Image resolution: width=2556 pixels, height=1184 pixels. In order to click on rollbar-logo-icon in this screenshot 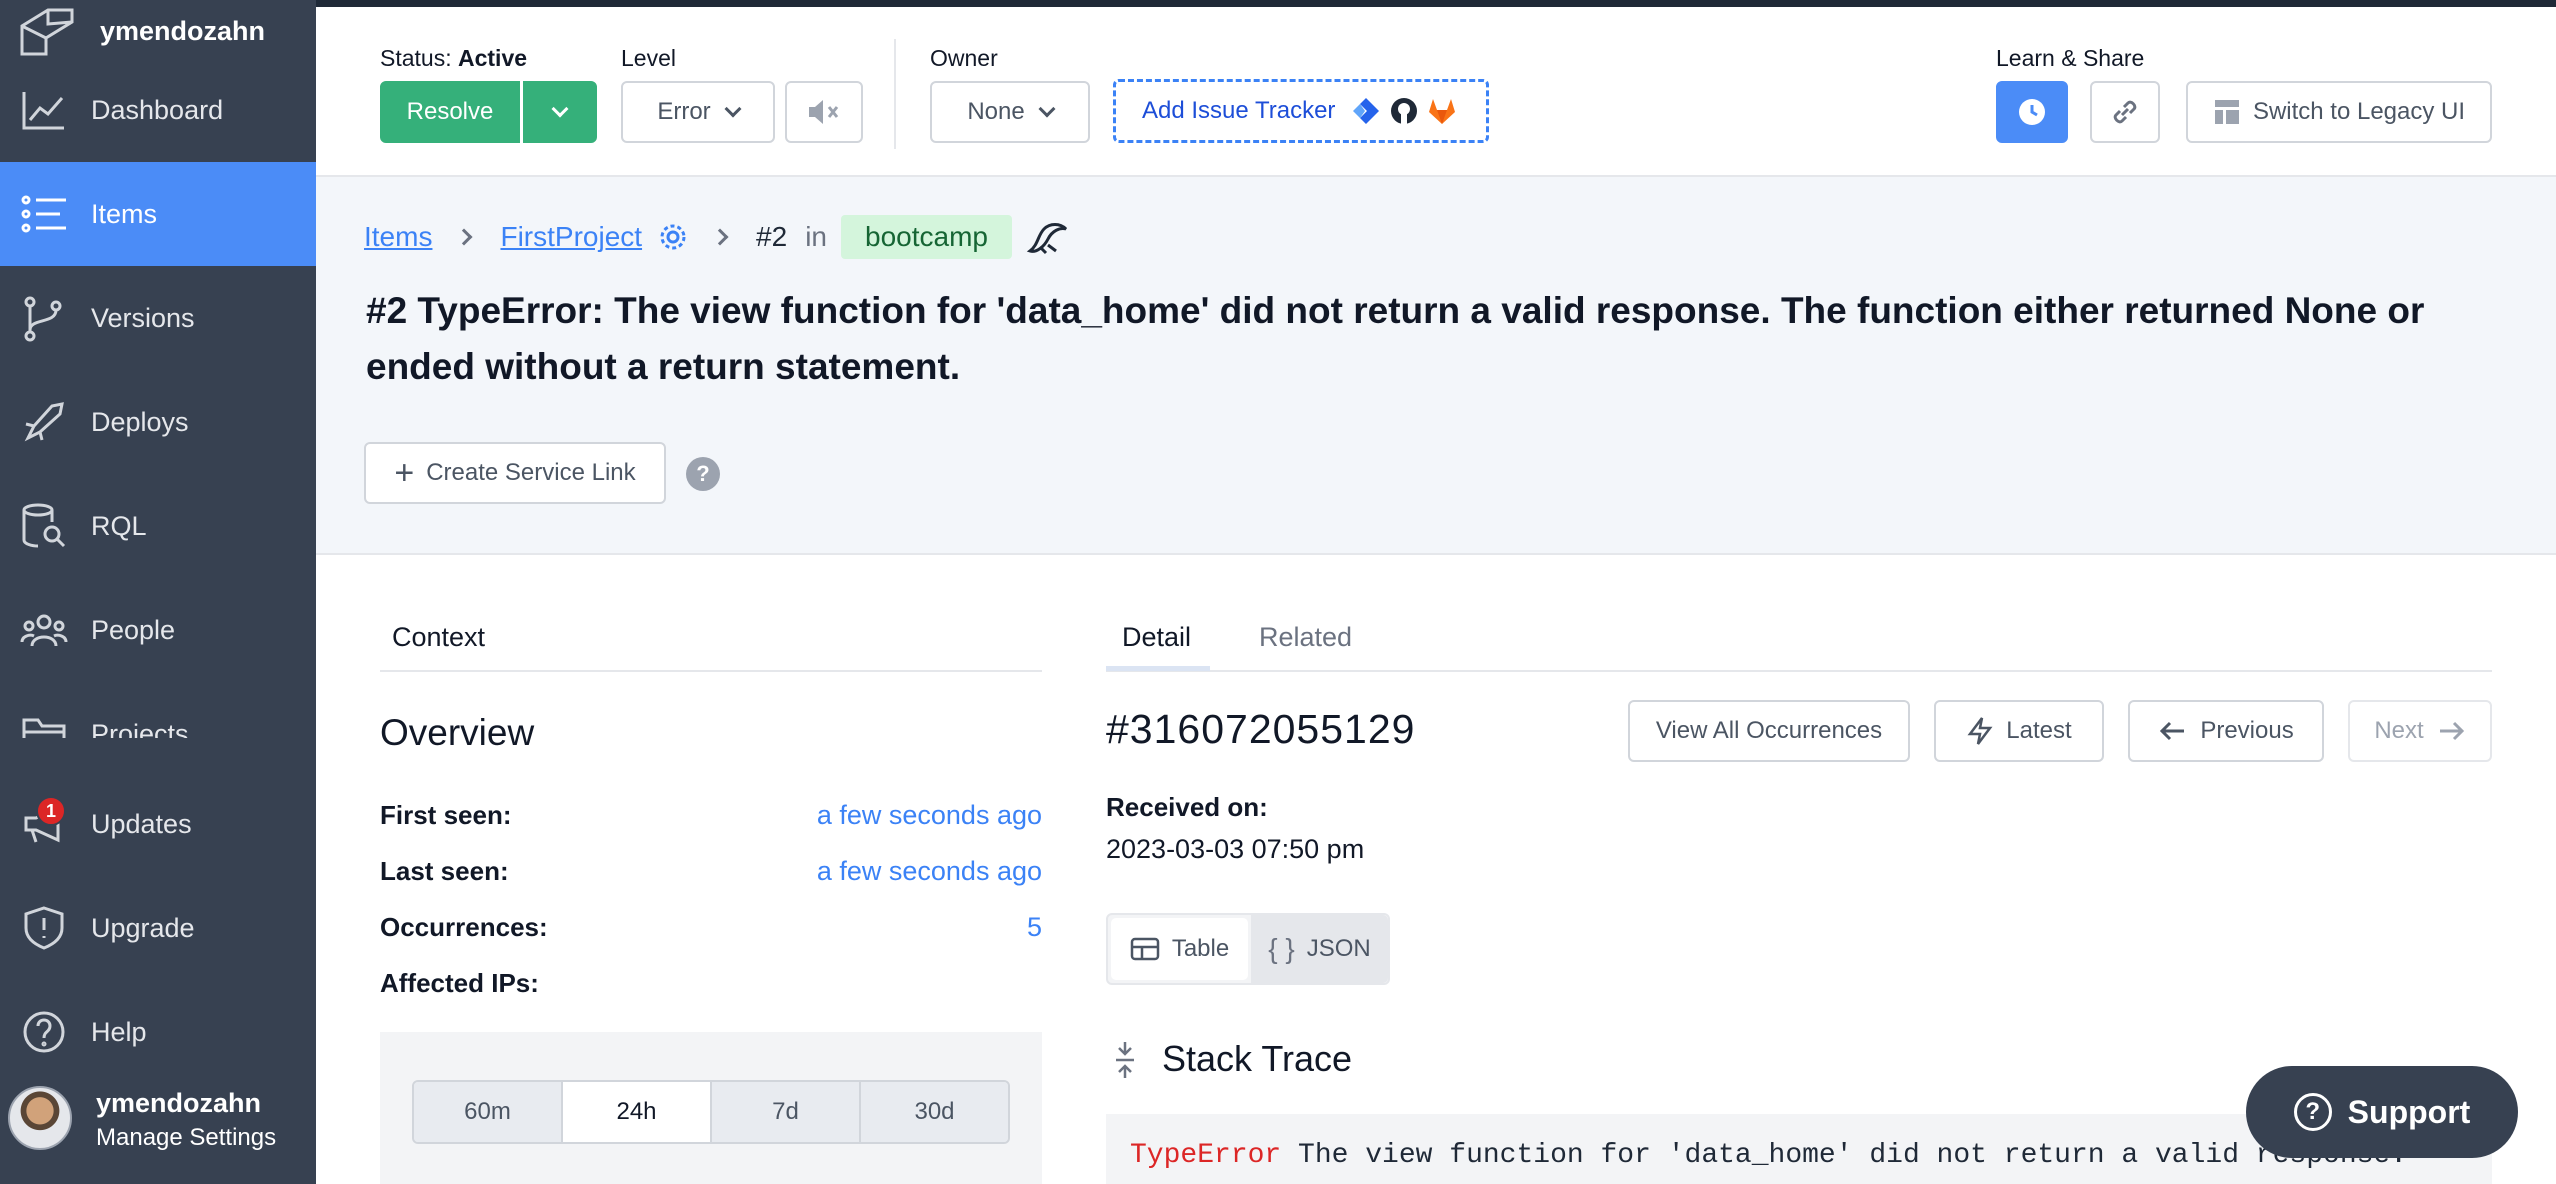, I will do `click(47, 32)`.